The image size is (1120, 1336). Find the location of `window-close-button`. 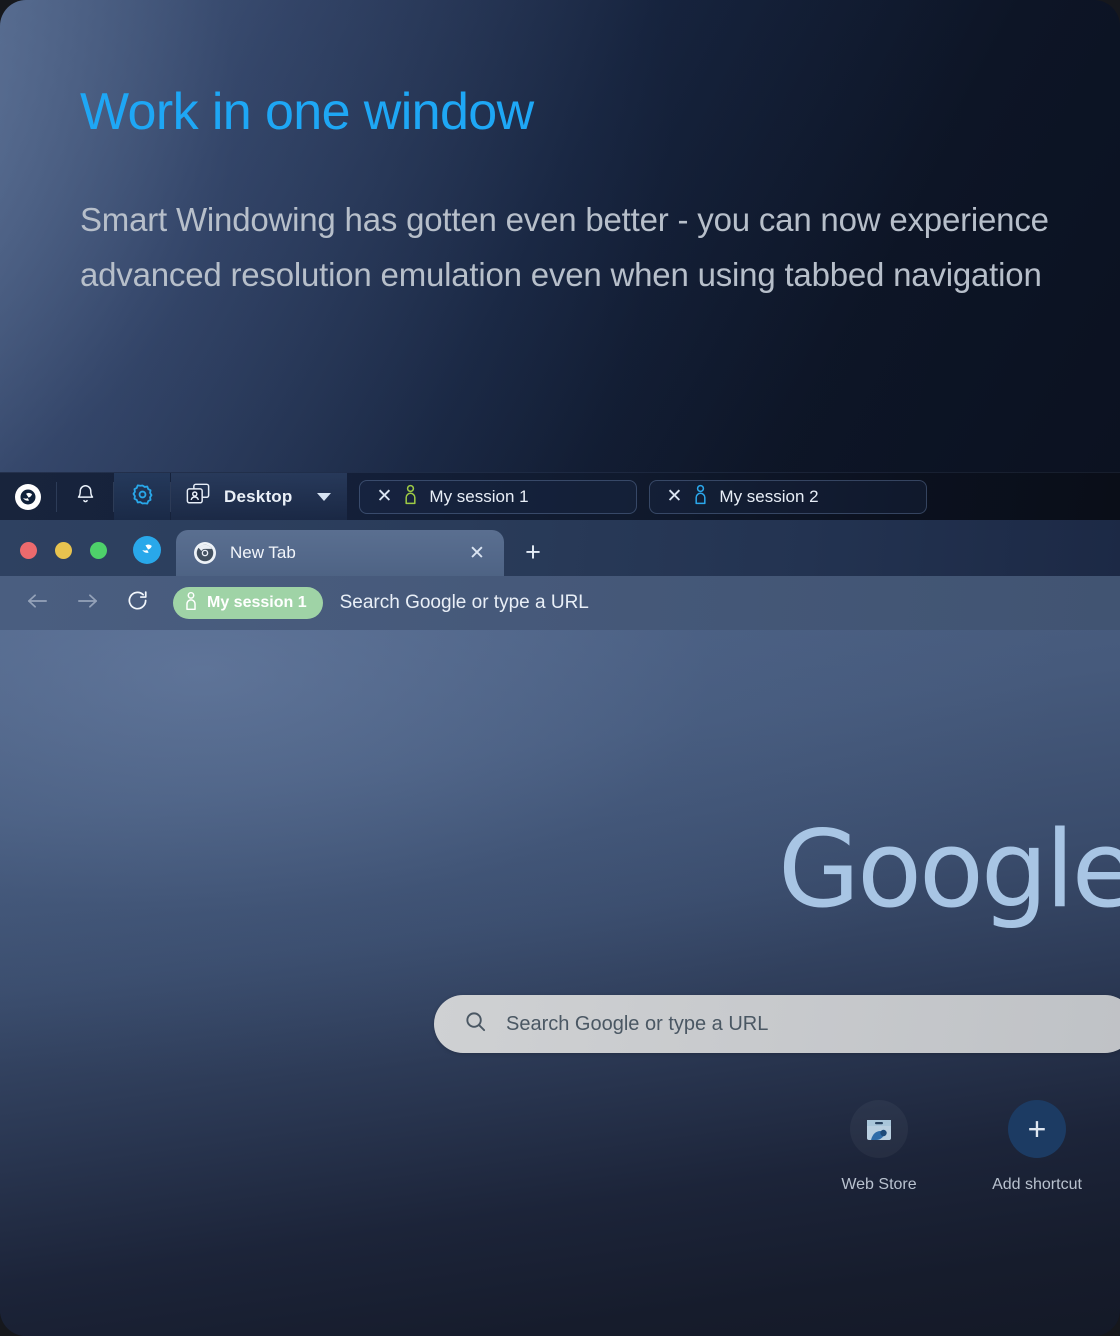

window-close-button is located at coordinates (28, 550).